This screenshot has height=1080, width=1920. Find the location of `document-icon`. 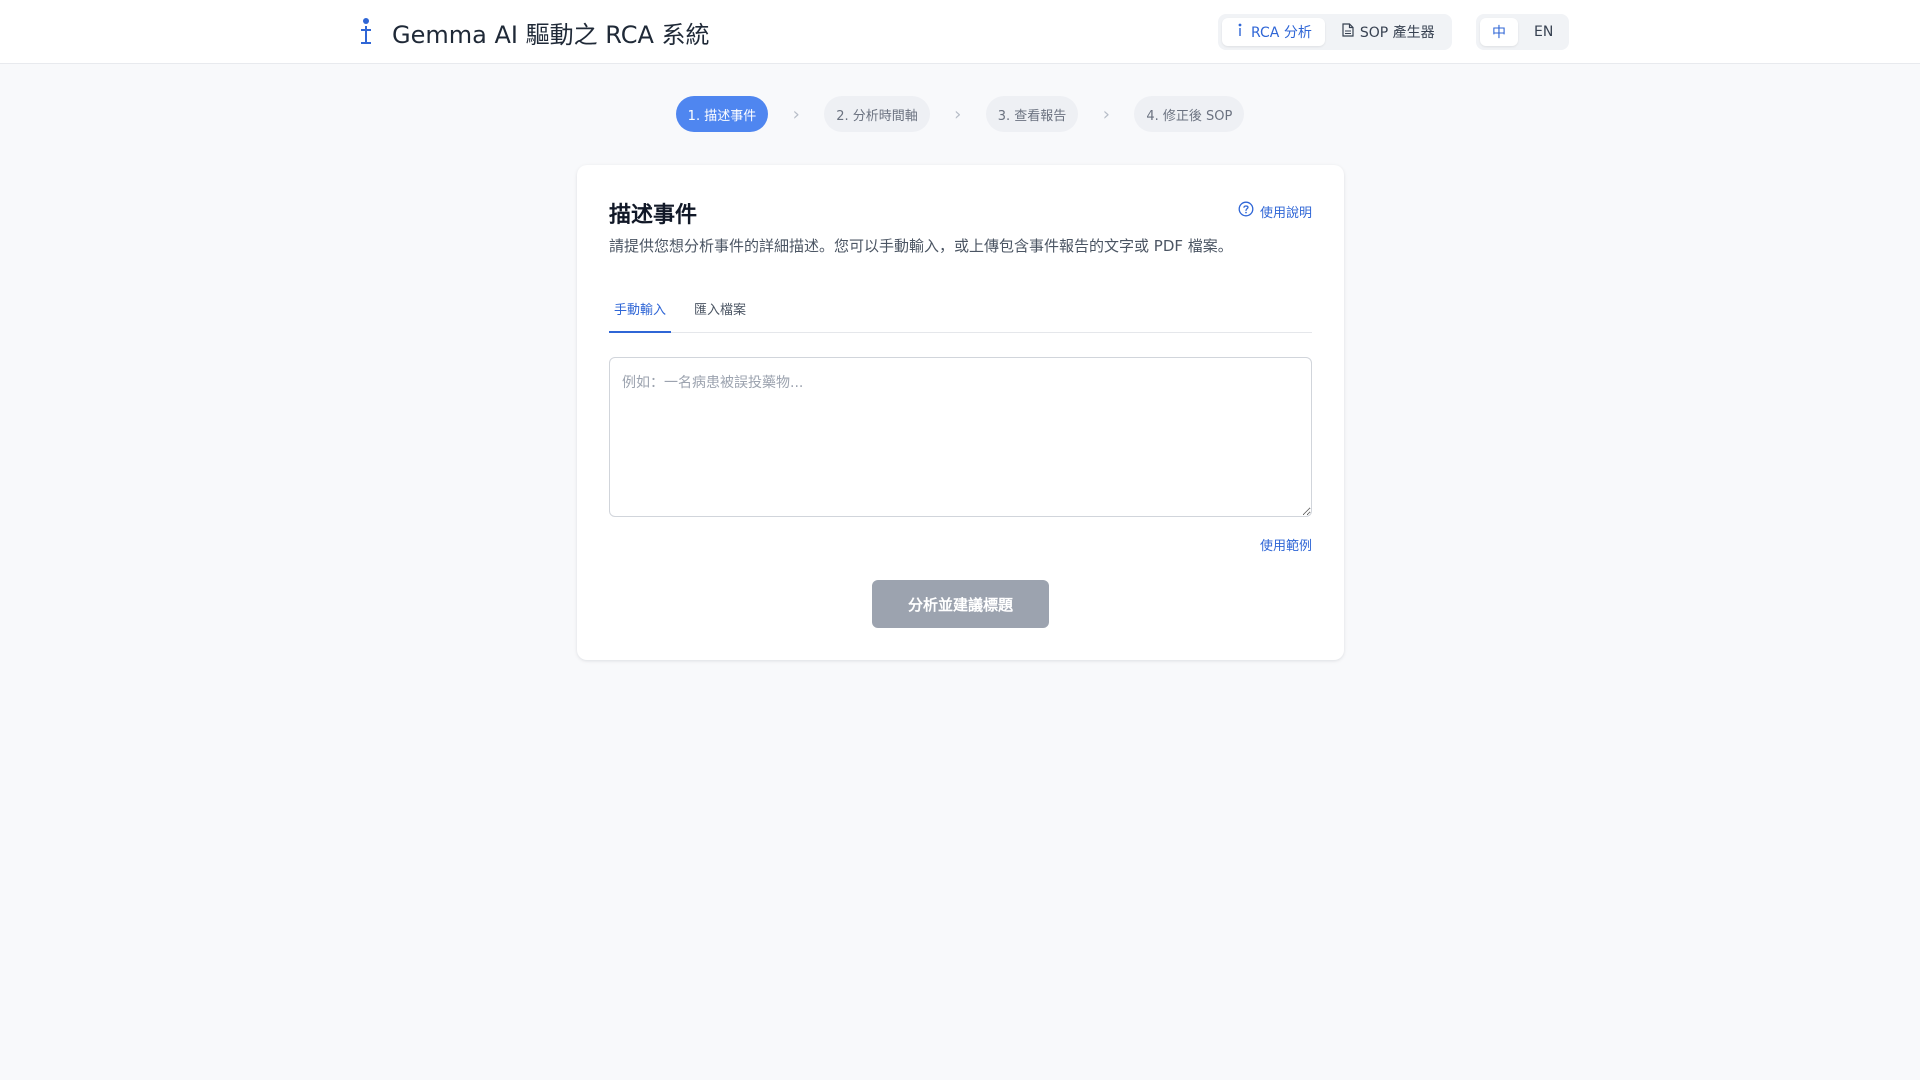

document-icon is located at coordinates (1348, 32).